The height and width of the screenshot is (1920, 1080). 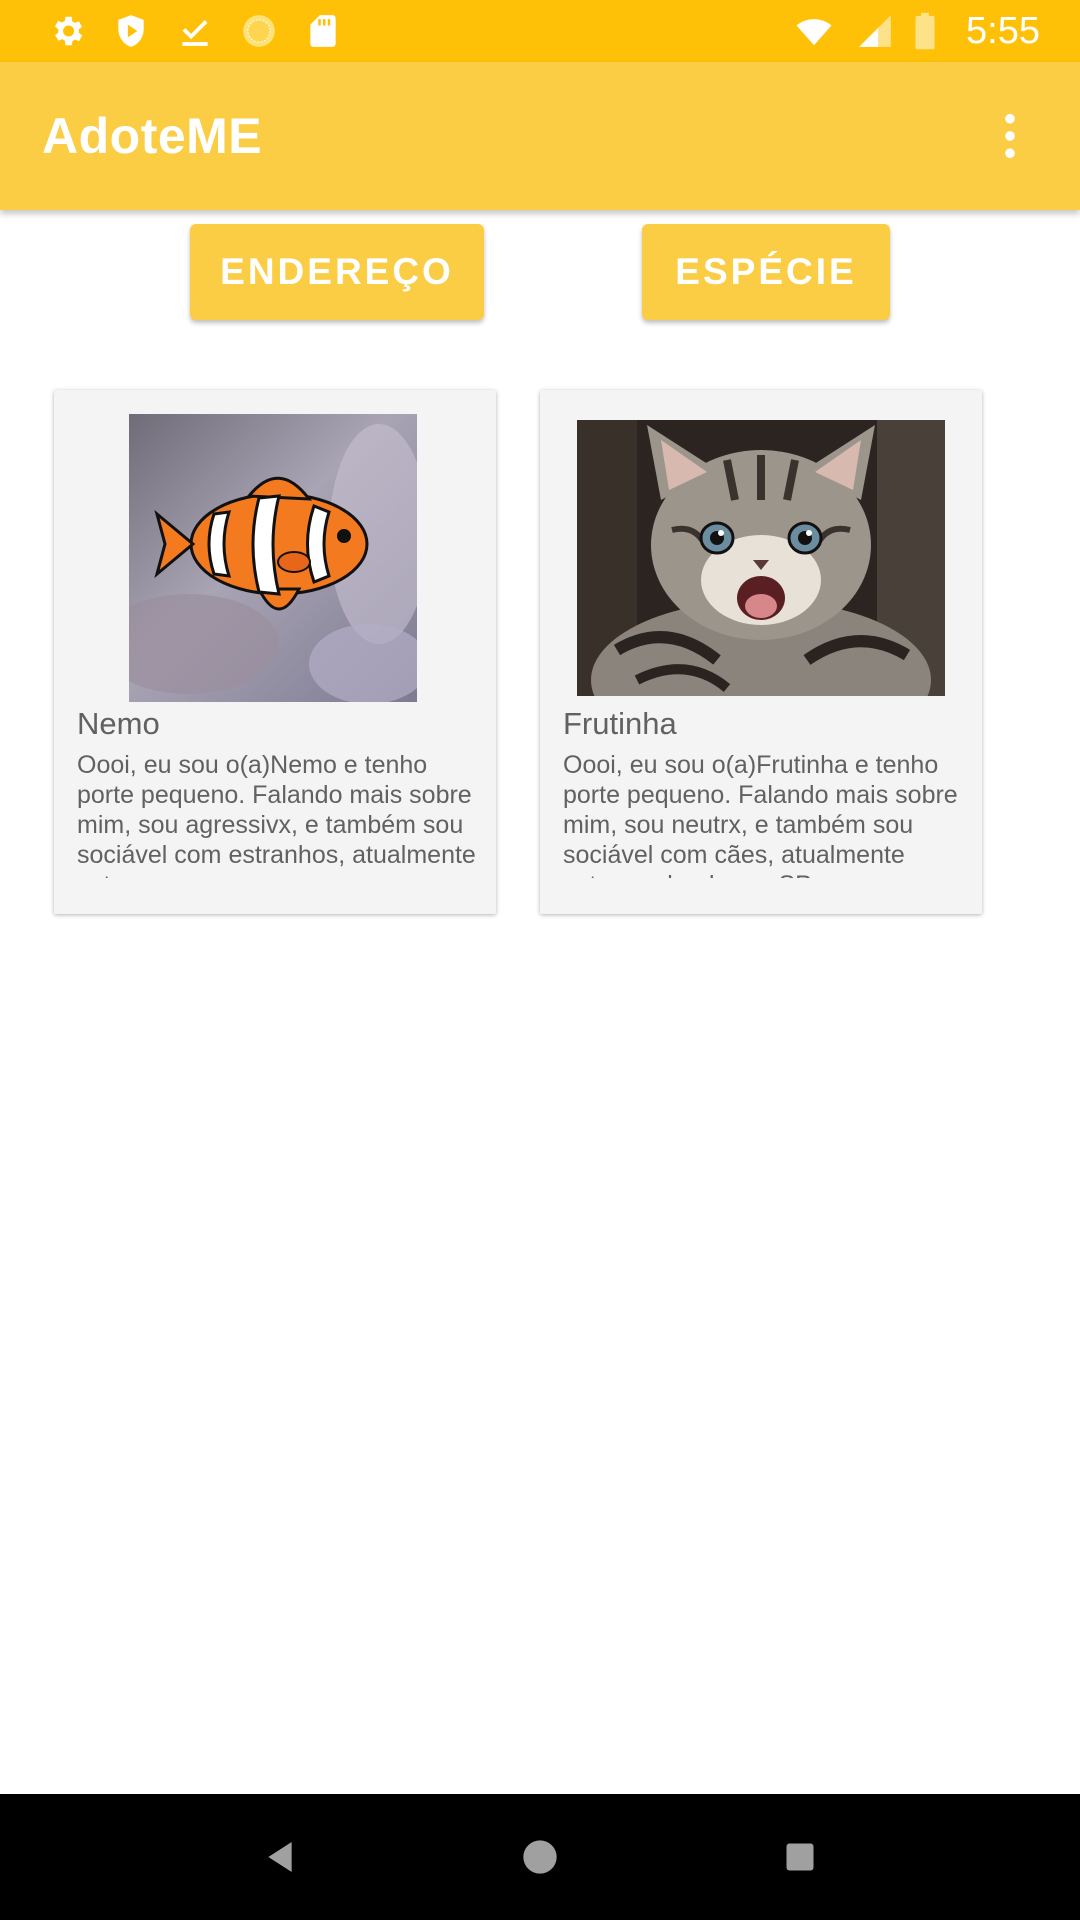 What do you see at coordinates (620, 723) in the screenshot?
I see `pet-name: Frutinha` at bounding box center [620, 723].